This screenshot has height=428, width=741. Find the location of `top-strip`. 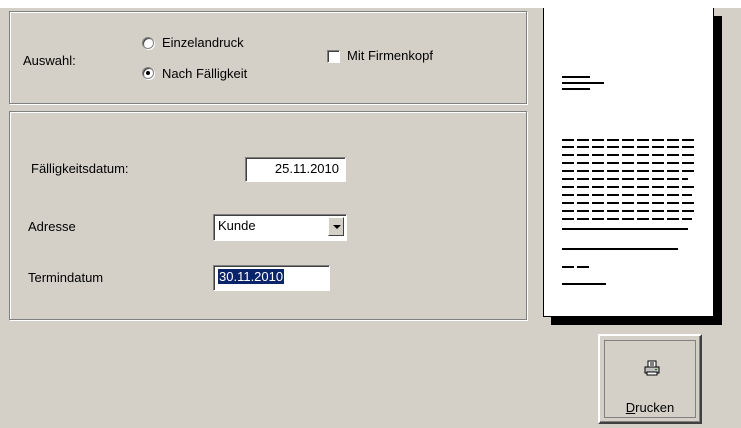

top-strip is located at coordinates (370, 4).